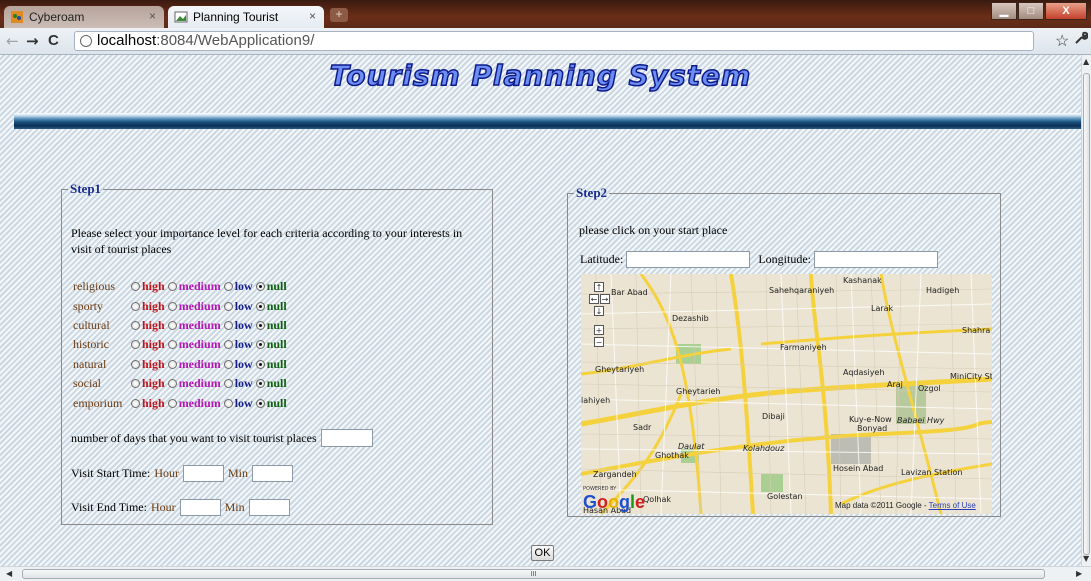  I want to click on end-min-input, so click(269, 507).